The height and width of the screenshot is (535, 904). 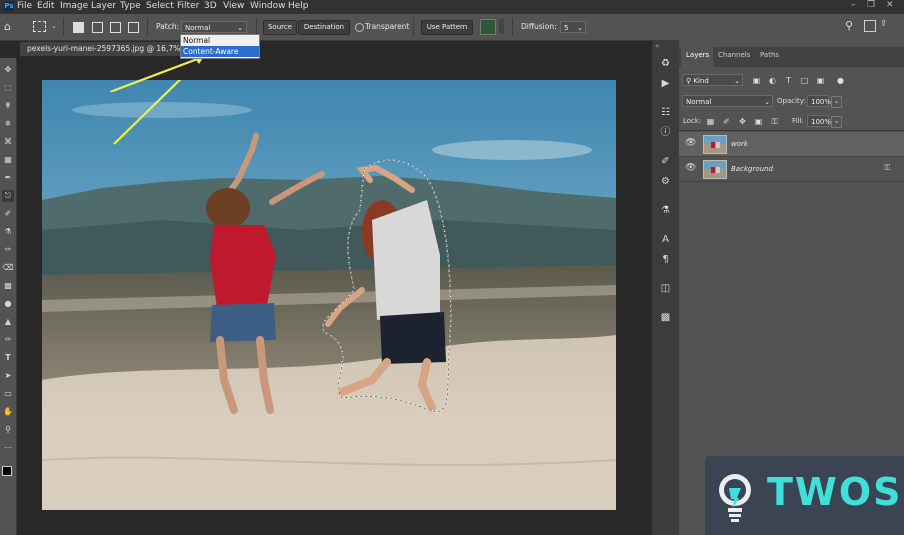 I want to click on pen-tool-icon: ✑, so click(x=8, y=340).